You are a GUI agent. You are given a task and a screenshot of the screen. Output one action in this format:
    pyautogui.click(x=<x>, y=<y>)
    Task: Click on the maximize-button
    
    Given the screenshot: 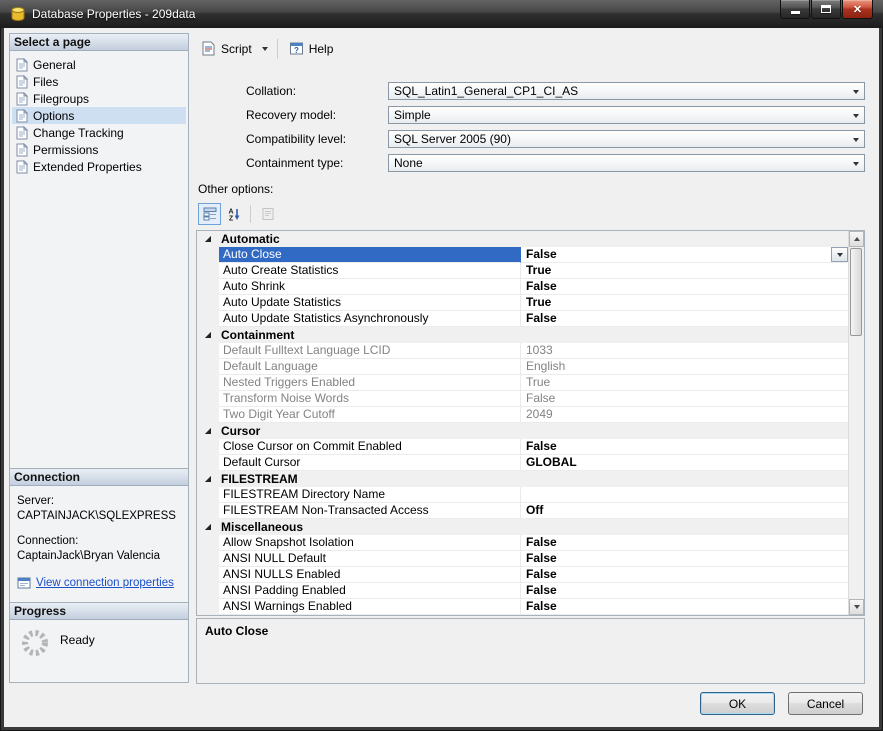 What is the action you would take?
    pyautogui.click(x=826, y=9)
    